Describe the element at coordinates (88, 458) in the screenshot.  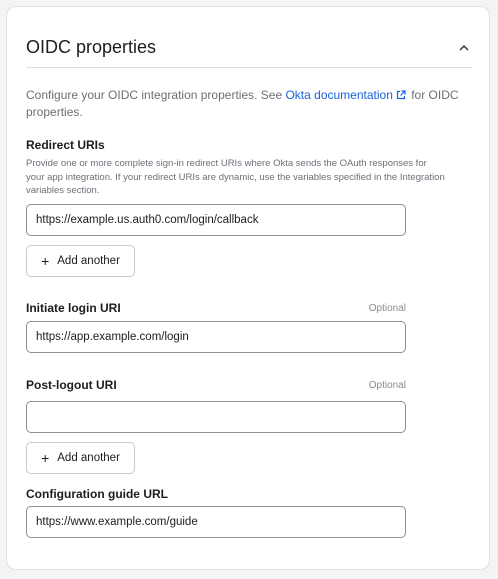
I see `add-post-logout-uri-label: Add another` at that location.